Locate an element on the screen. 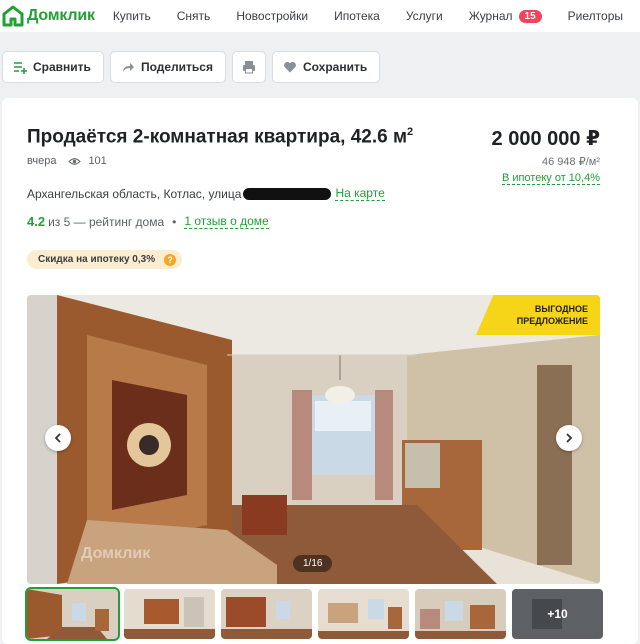 This screenshot has width=640, height=644. promo-line-2: ПРЕДЛОЖЕНИЕ is located at coordinates (552, 321).